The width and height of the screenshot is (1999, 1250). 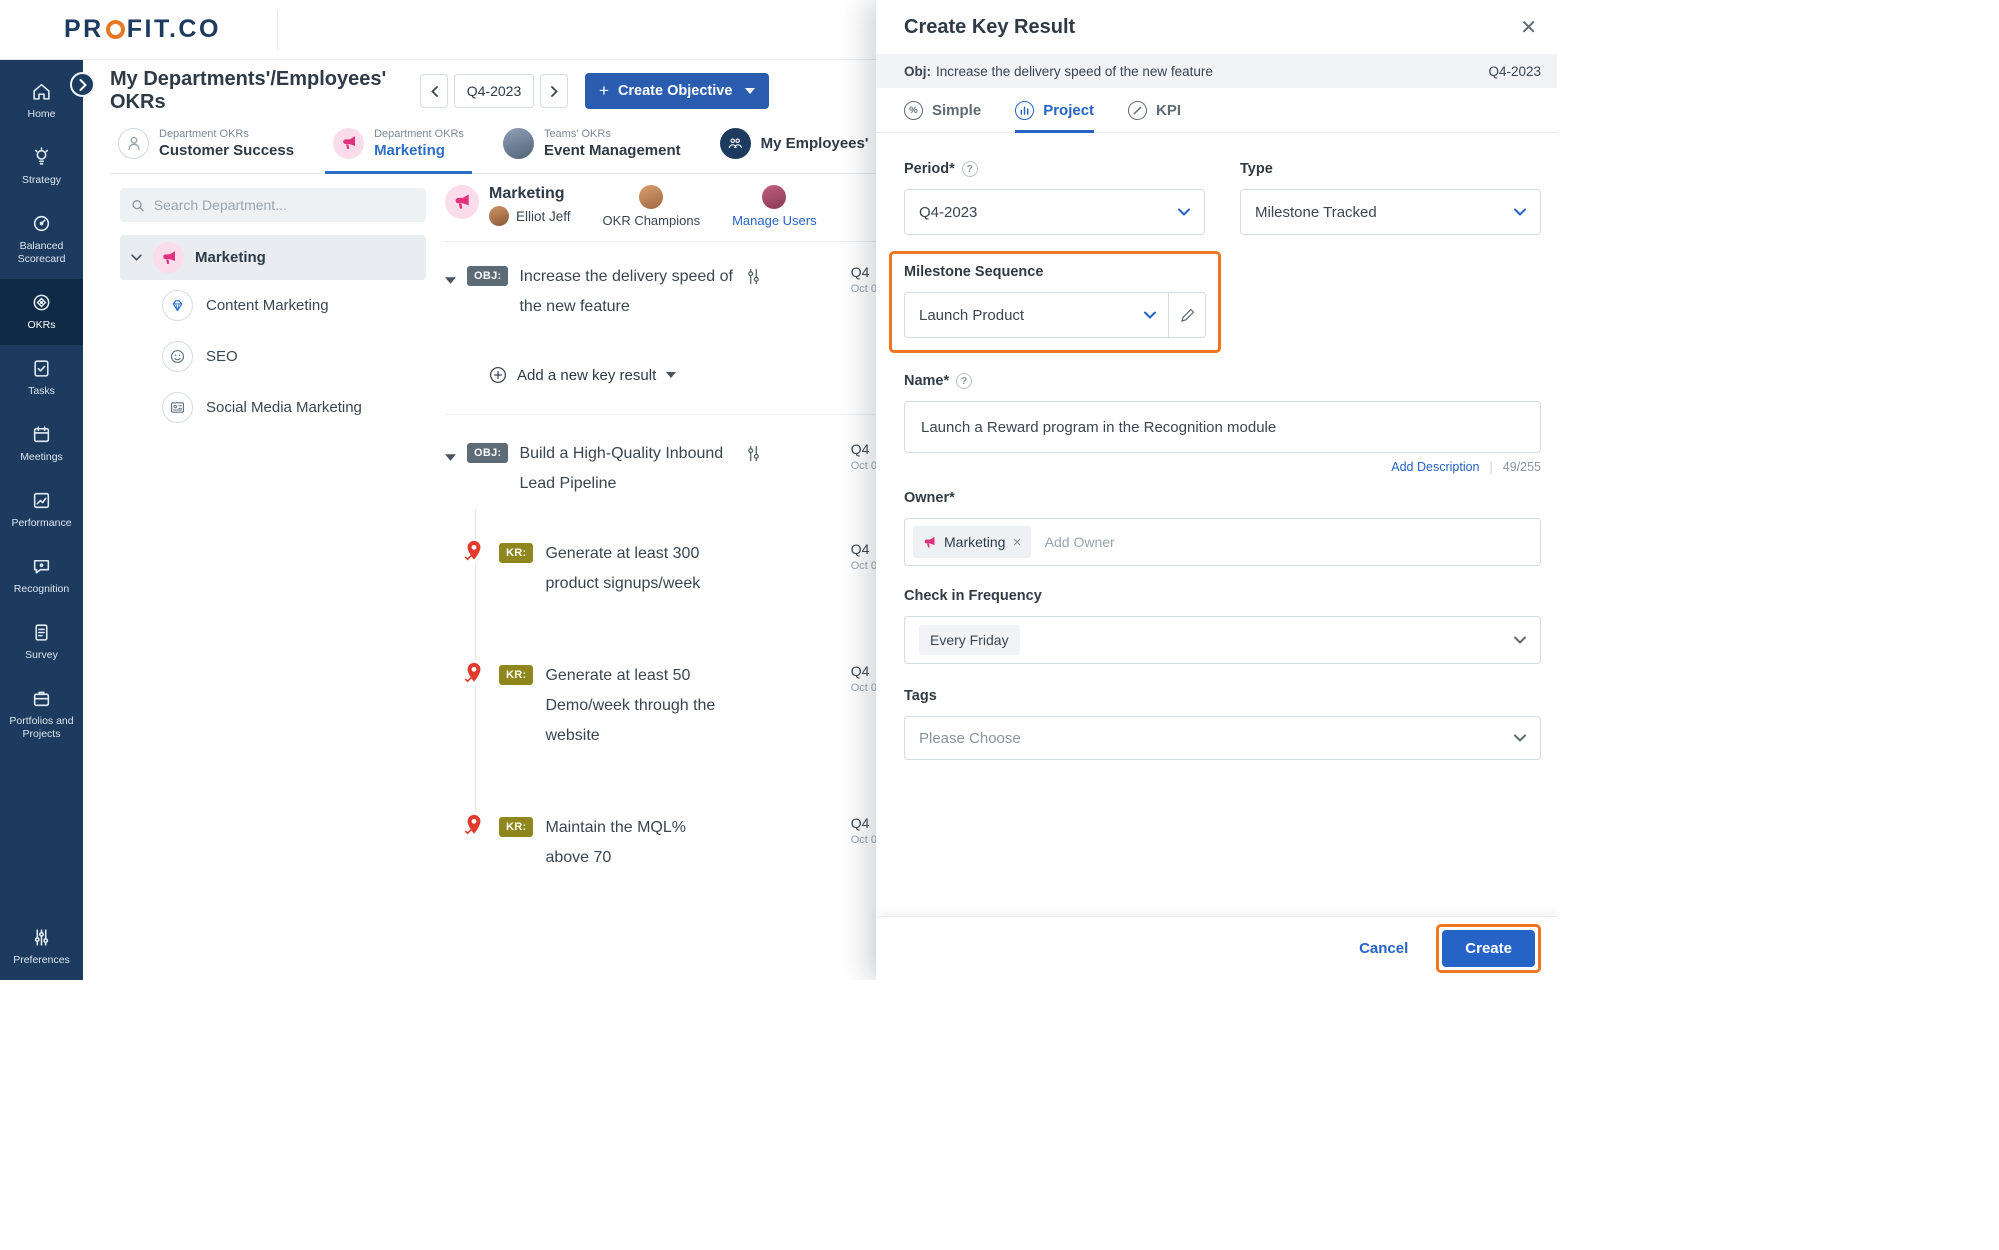 I want to click on sidebar-expand-button, so click(x=82, y=84).